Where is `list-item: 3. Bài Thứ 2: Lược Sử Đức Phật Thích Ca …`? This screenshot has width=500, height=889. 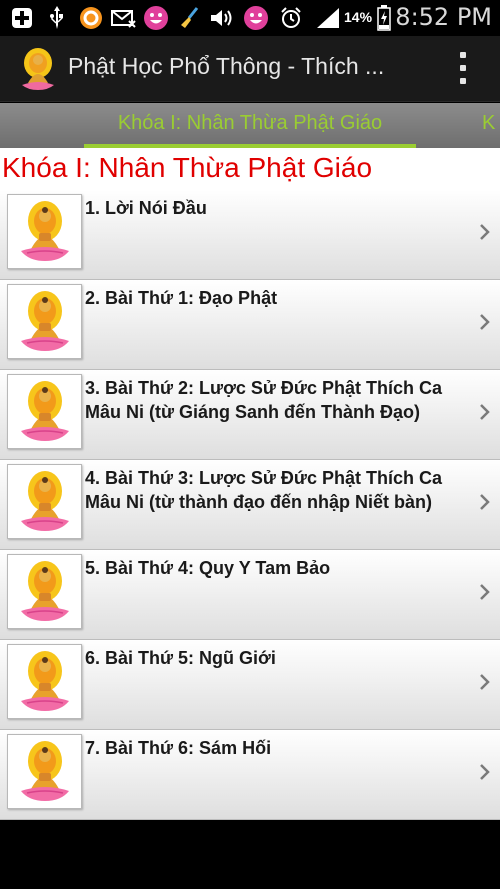 list-item: 3. Bài Thứ 2: Lược Sử Đức Phật Thích Ca … is located at coordinates (250, 415).